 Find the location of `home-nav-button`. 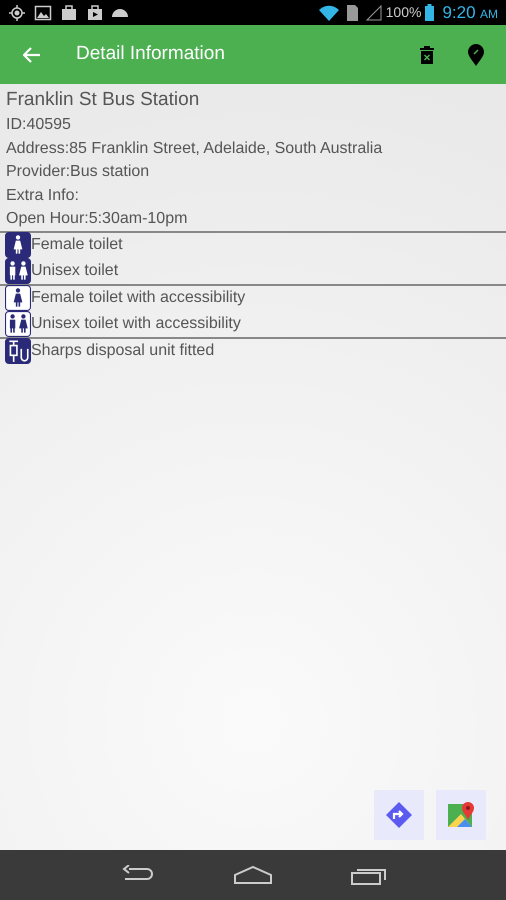

home-nav-button is located at coordinates (253, 875).